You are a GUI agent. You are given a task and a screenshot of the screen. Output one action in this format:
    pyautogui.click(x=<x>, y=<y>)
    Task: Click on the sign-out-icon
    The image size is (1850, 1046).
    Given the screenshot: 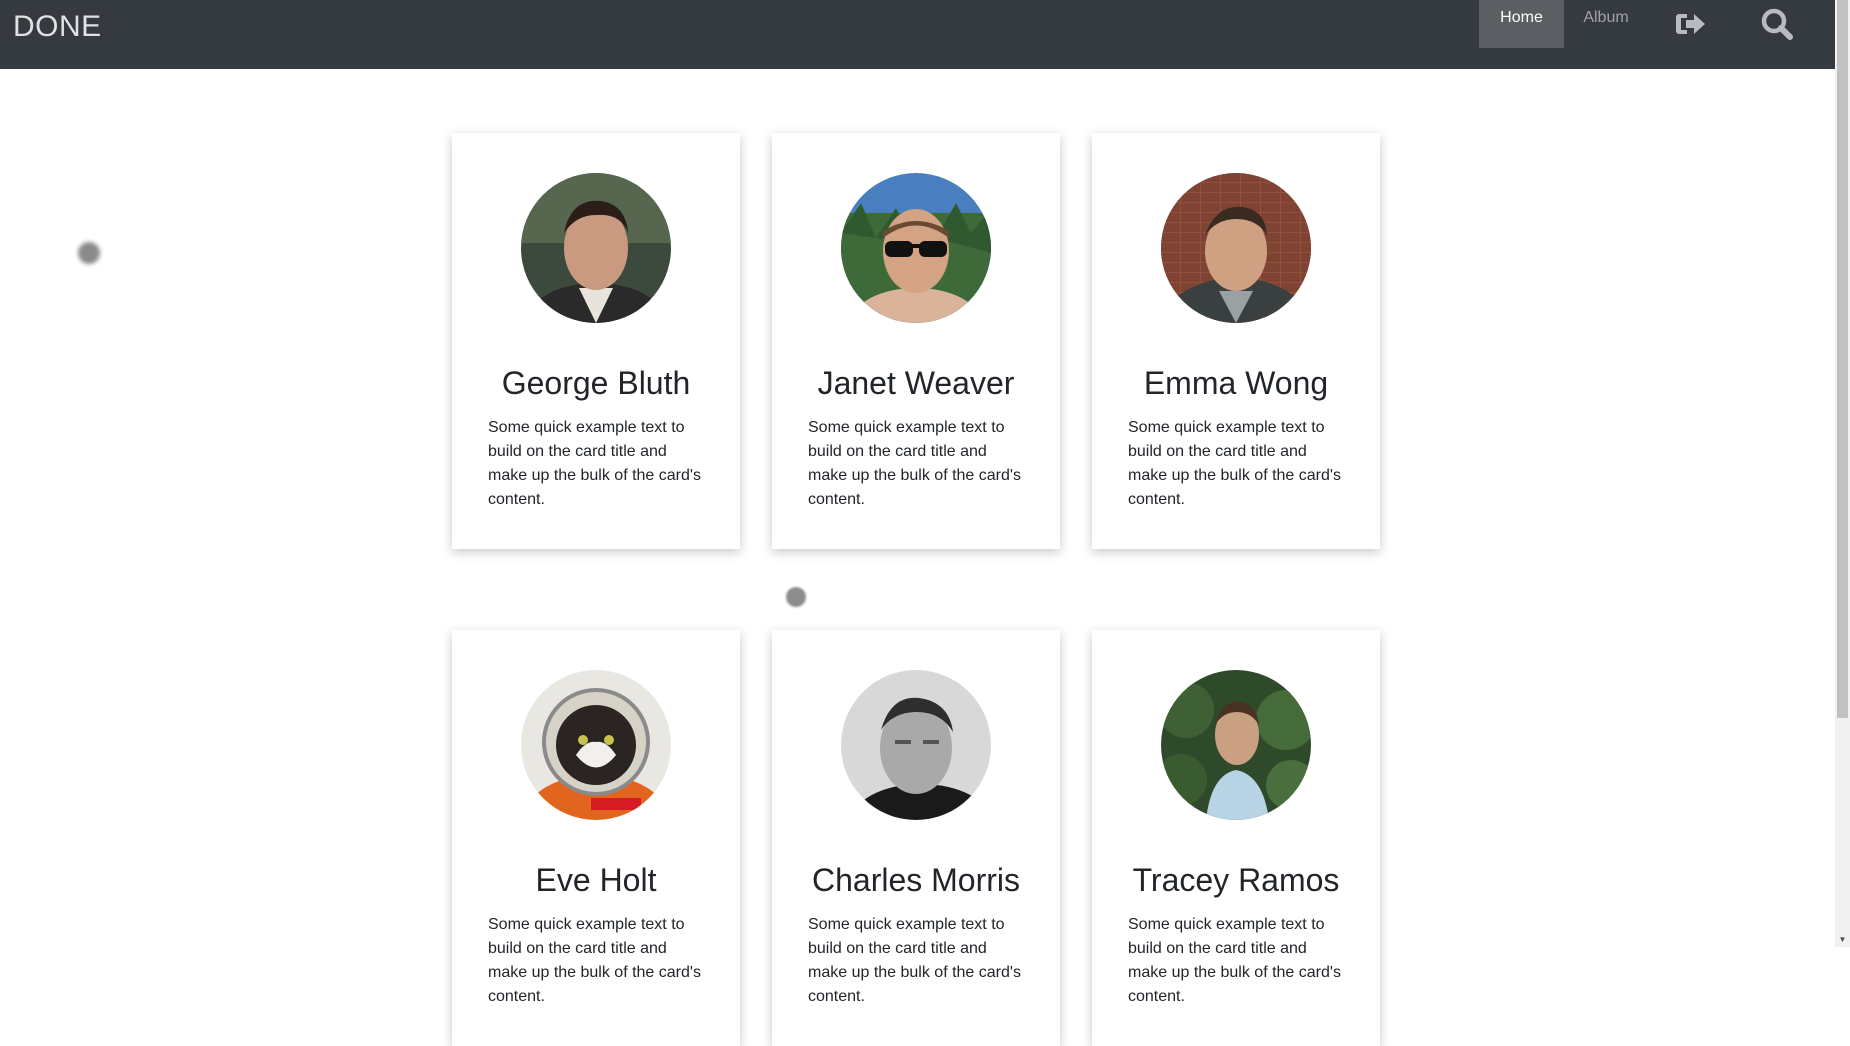 What is the action you would take?
    pyautogui.click(x=1691, y=24)
    